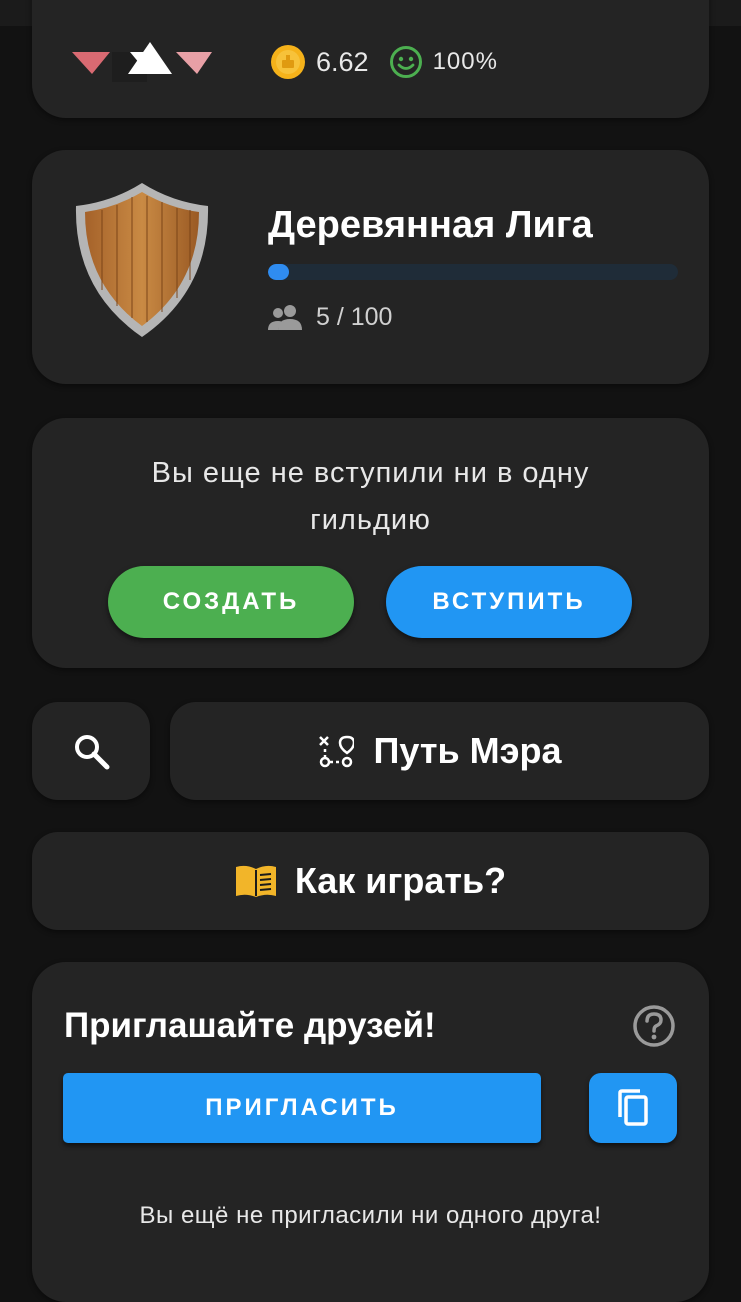 This screenshot has height=1302, width=741. I want to click on stats-row: 6.62 100%, so click(384, 62).